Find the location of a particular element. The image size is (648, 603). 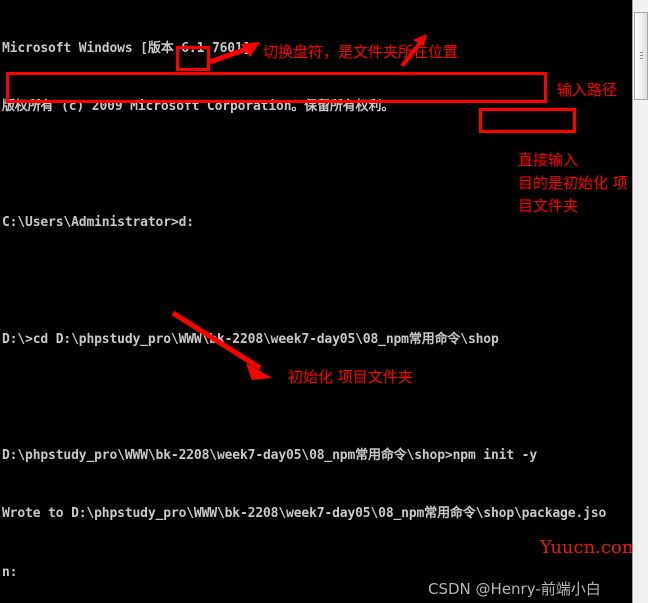

annotation-switch-drive: 切换盘符，是文件夹所在位置 is located at coordinates (361, 52).